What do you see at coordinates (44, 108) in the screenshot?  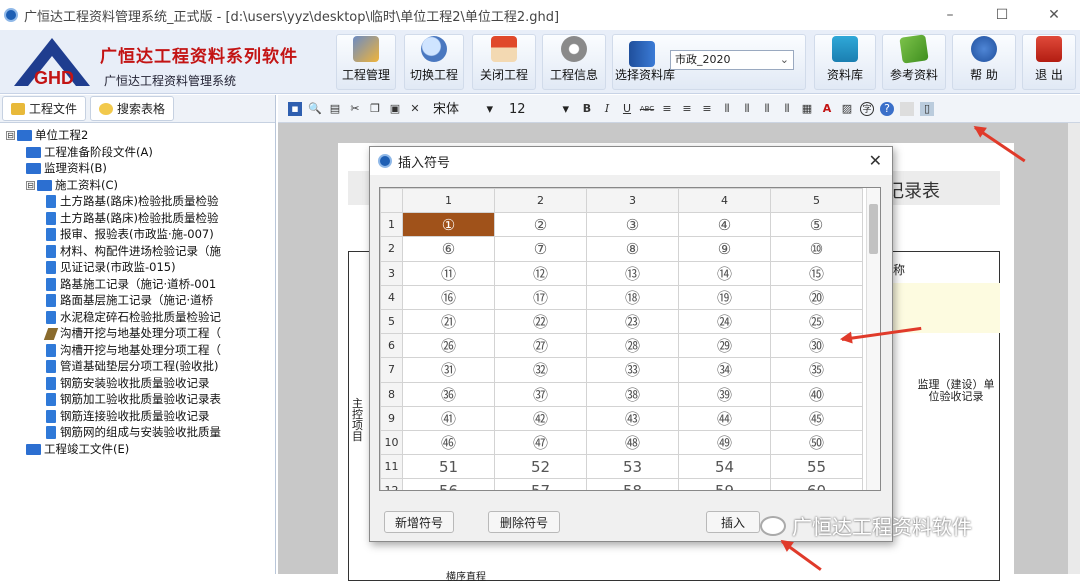 I see `tab-project-files: 工程文件` at bounding box center [44, 108].